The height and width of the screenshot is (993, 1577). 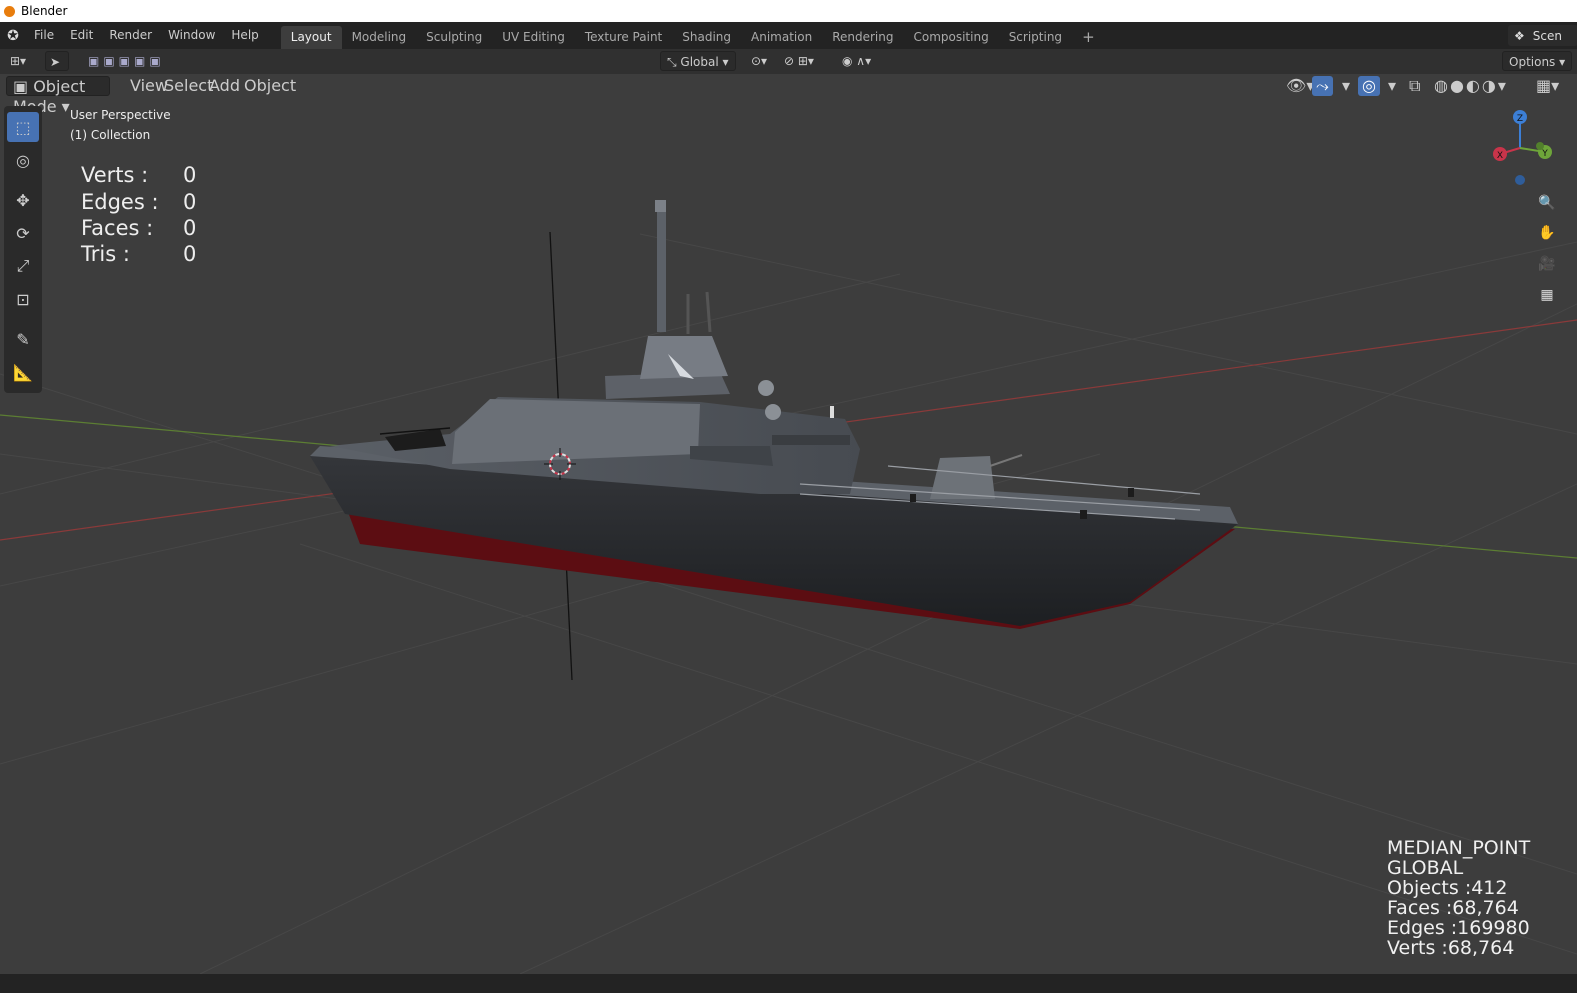 What do you see at coordinates (799, 61) in the screenshot?
I see `snap-icon: ⊘ ⊞▾` at bounding box center [799, 61].